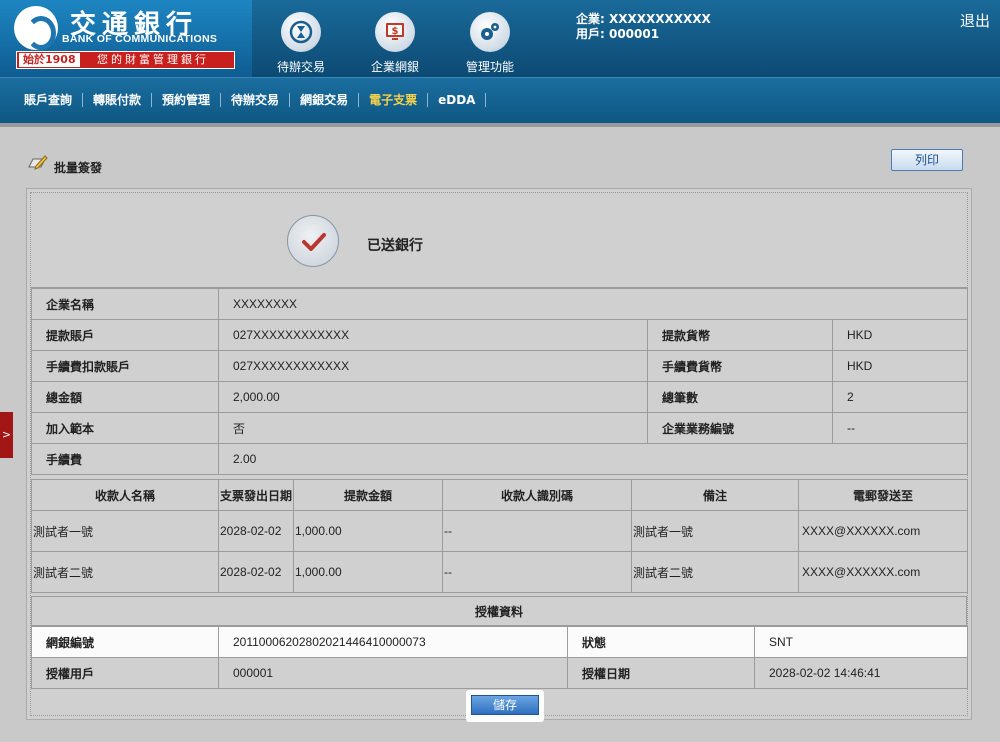  Describe the element at coordinates (537, 495) in the screenshot. I see `col-header-payee-id: 收款人識別碼` at that location.